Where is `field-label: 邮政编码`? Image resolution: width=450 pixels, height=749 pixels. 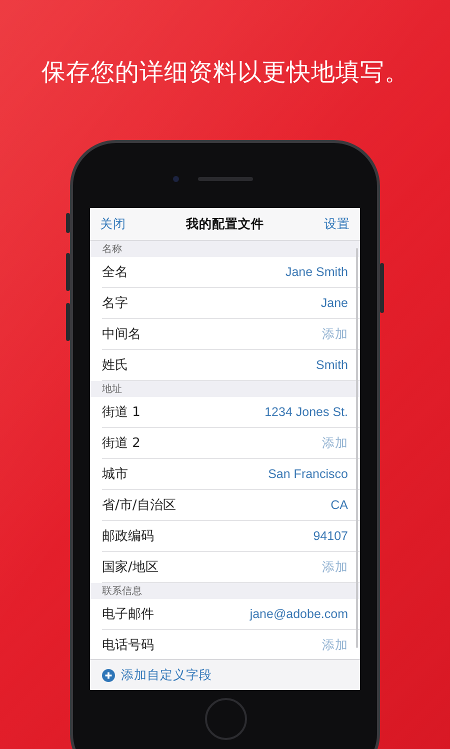
field-label: 邮政编码 is located at coordinates (128, 536).